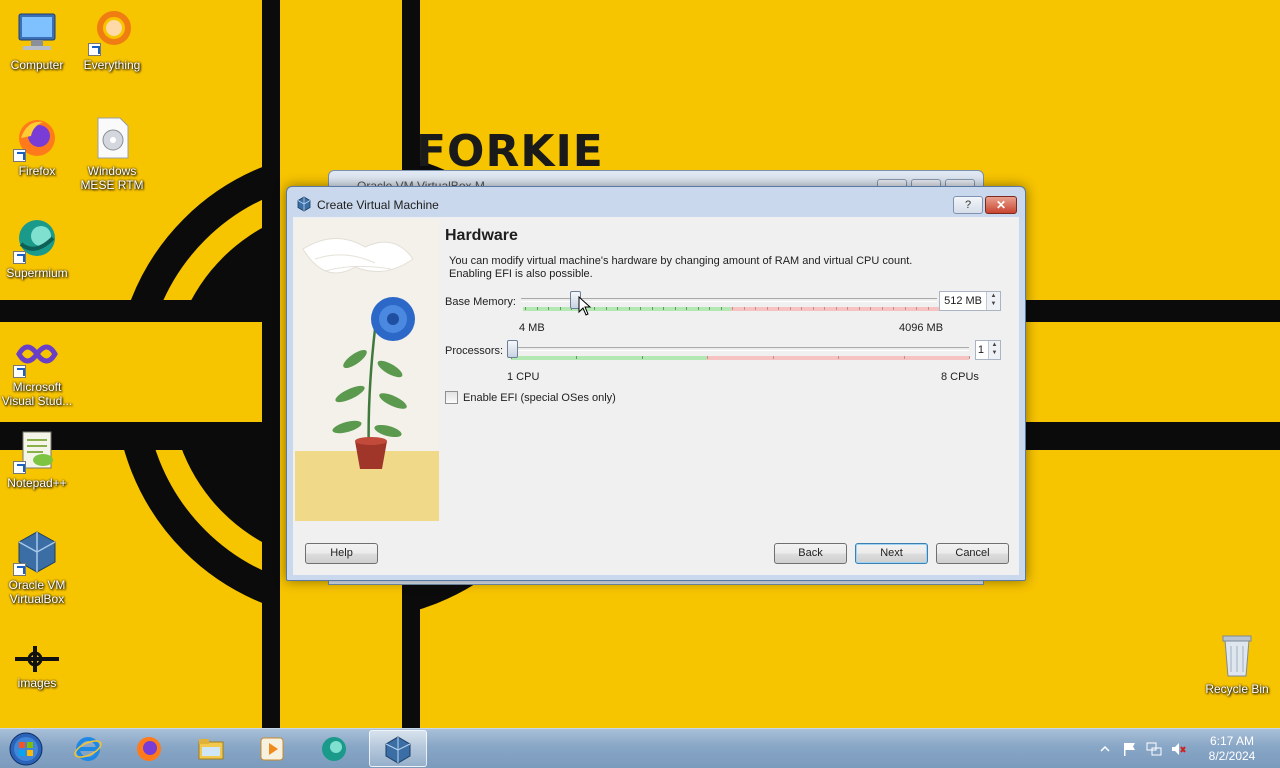  I want to click on desktop-icon-label: Recycle Bin, so click(1237, 689).